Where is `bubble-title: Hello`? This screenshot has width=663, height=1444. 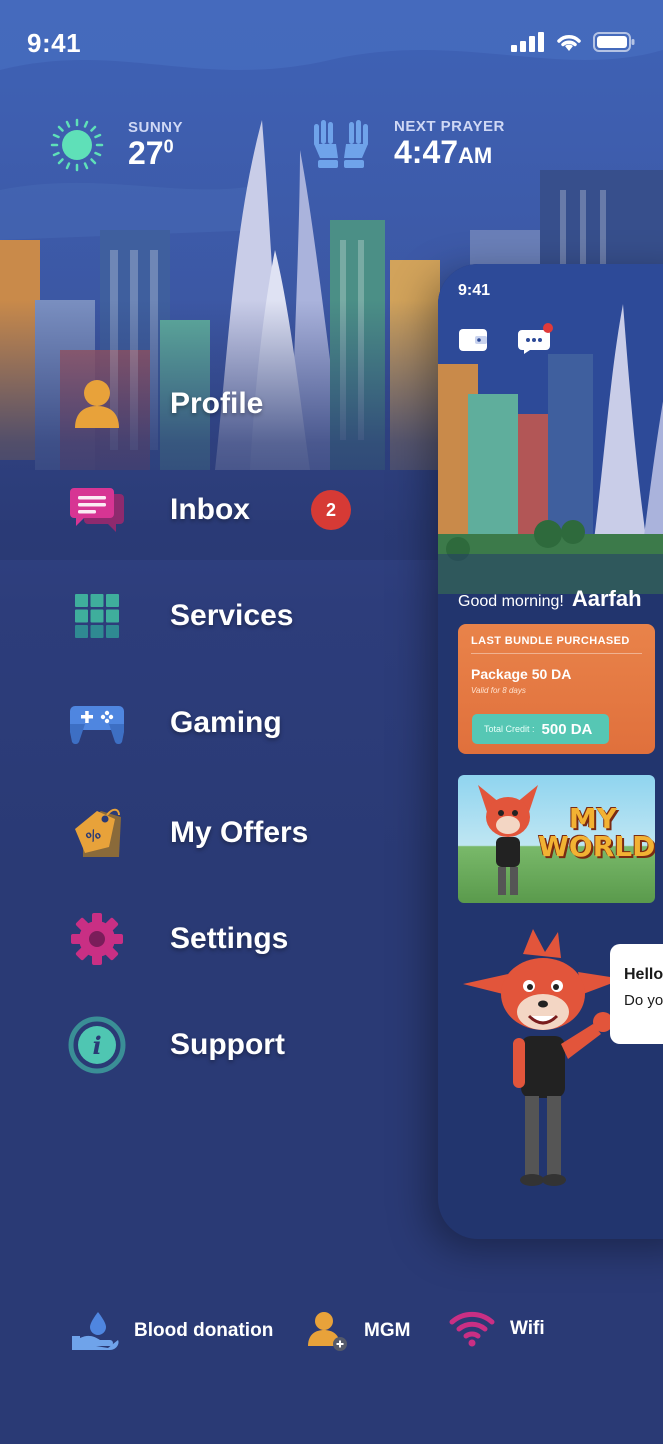
bubble-title: Hello is located at coordinates (643, 974).